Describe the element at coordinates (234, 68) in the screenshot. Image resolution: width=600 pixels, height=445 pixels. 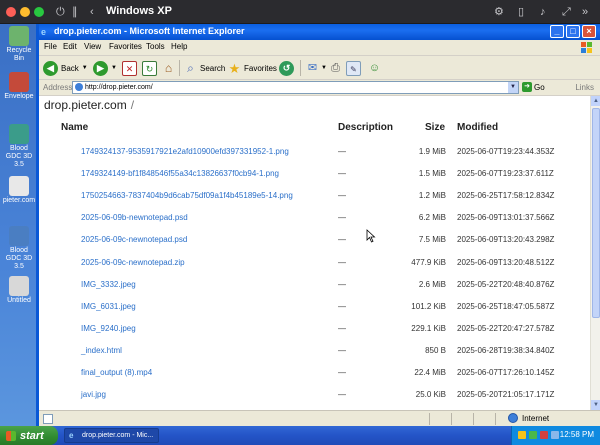
I see `star-icon: ★` at that location.